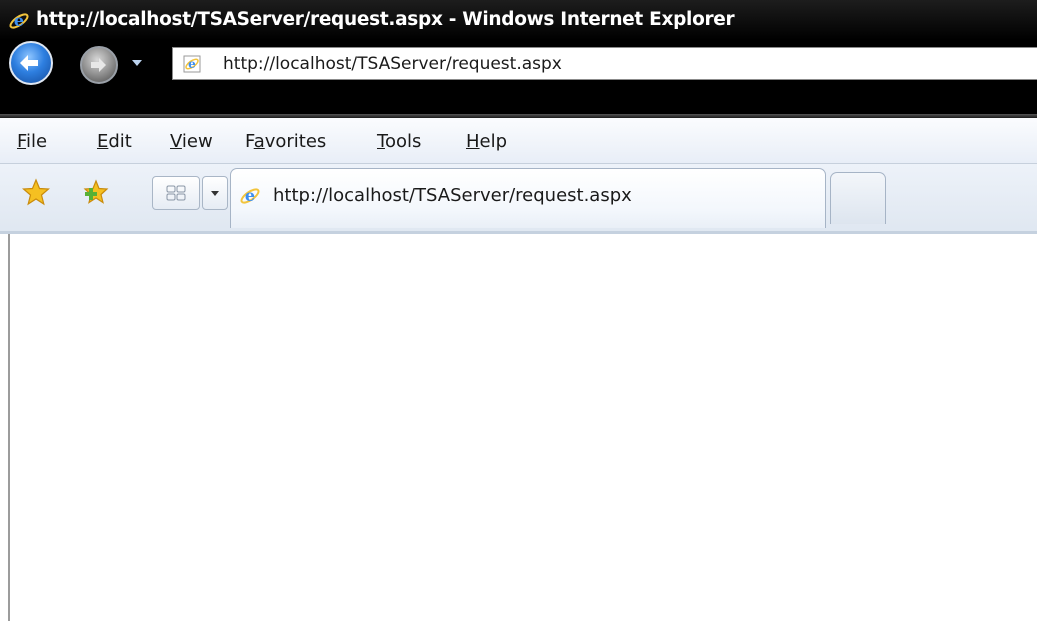  I want to click on menu-tools: Tools, so click(399, 141).